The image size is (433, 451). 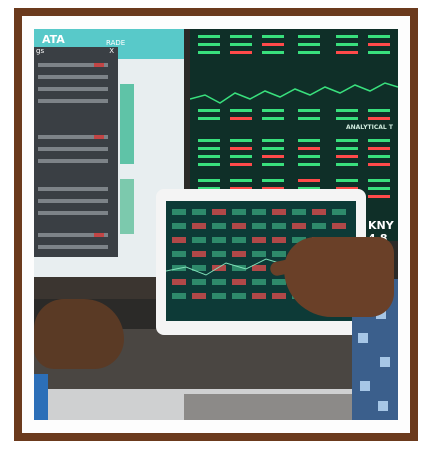 What do you see at coordinates (111, 51) in the screenshot?
I see `trading-panel-close: X` at bounding box center [111, 51].